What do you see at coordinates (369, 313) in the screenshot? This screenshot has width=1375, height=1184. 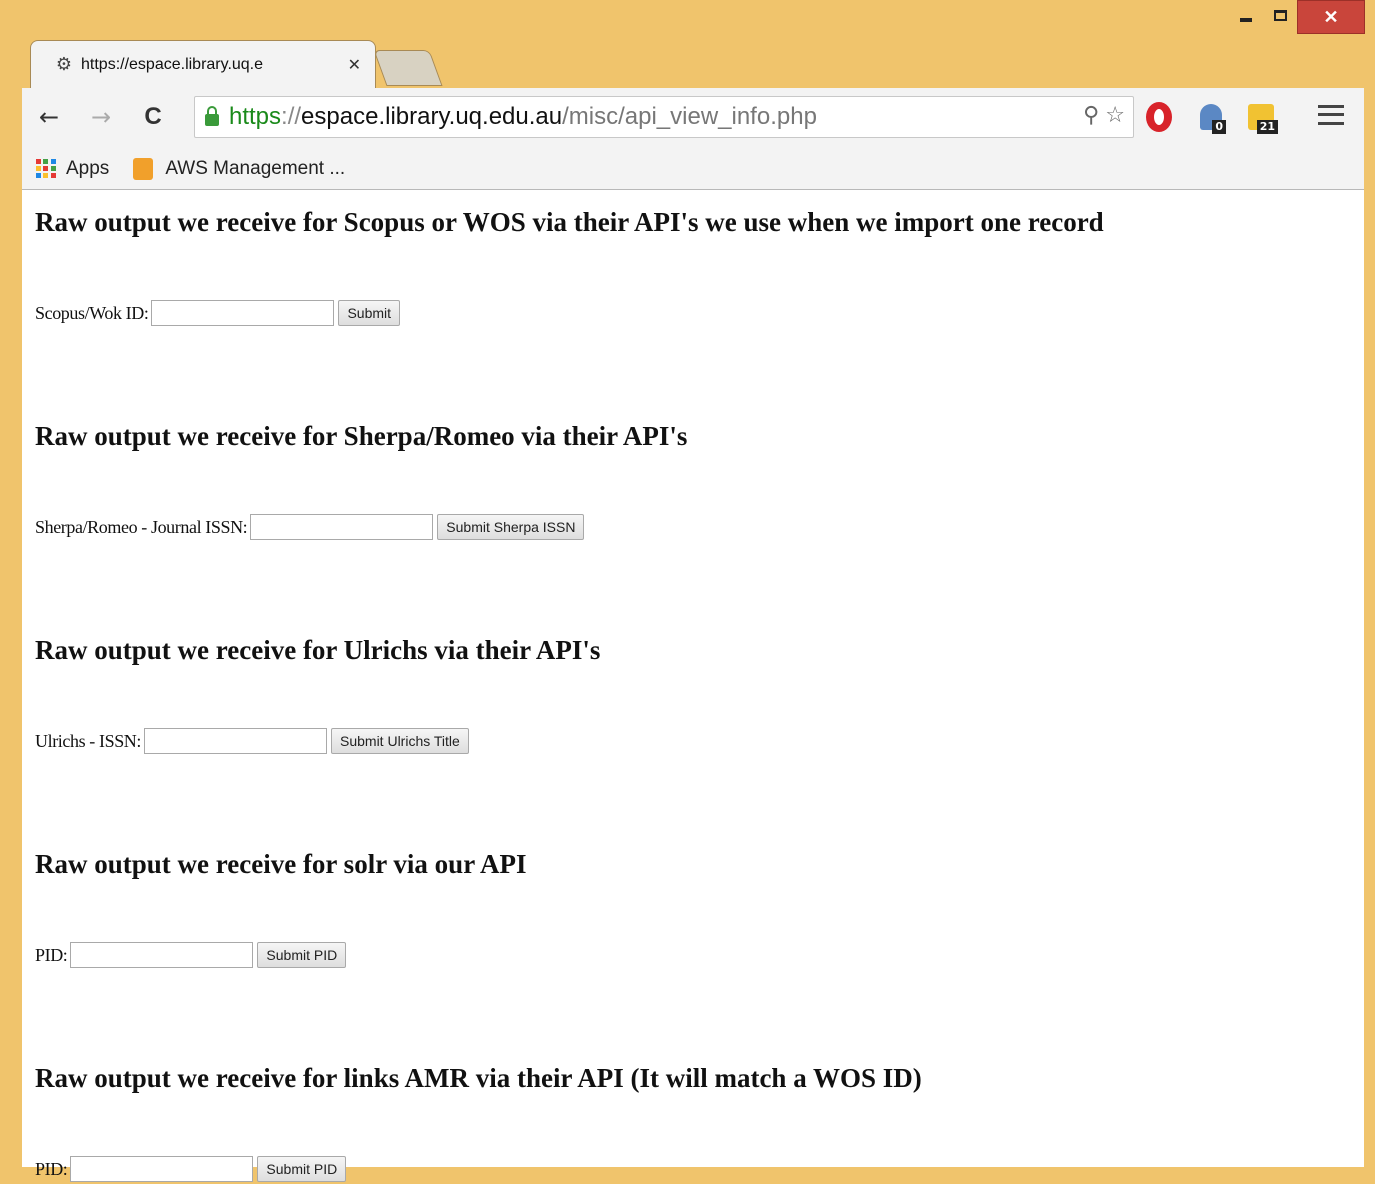 I see `submit-button: Submit` at bounding box center [369, 313].